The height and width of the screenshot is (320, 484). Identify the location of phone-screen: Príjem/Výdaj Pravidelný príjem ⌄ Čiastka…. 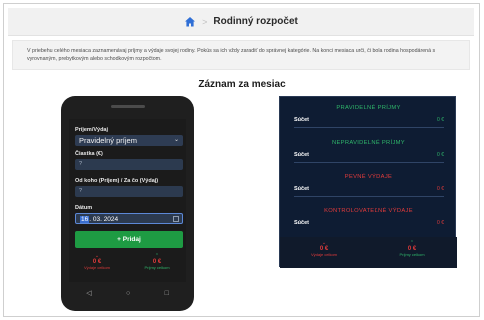
(127, 200).